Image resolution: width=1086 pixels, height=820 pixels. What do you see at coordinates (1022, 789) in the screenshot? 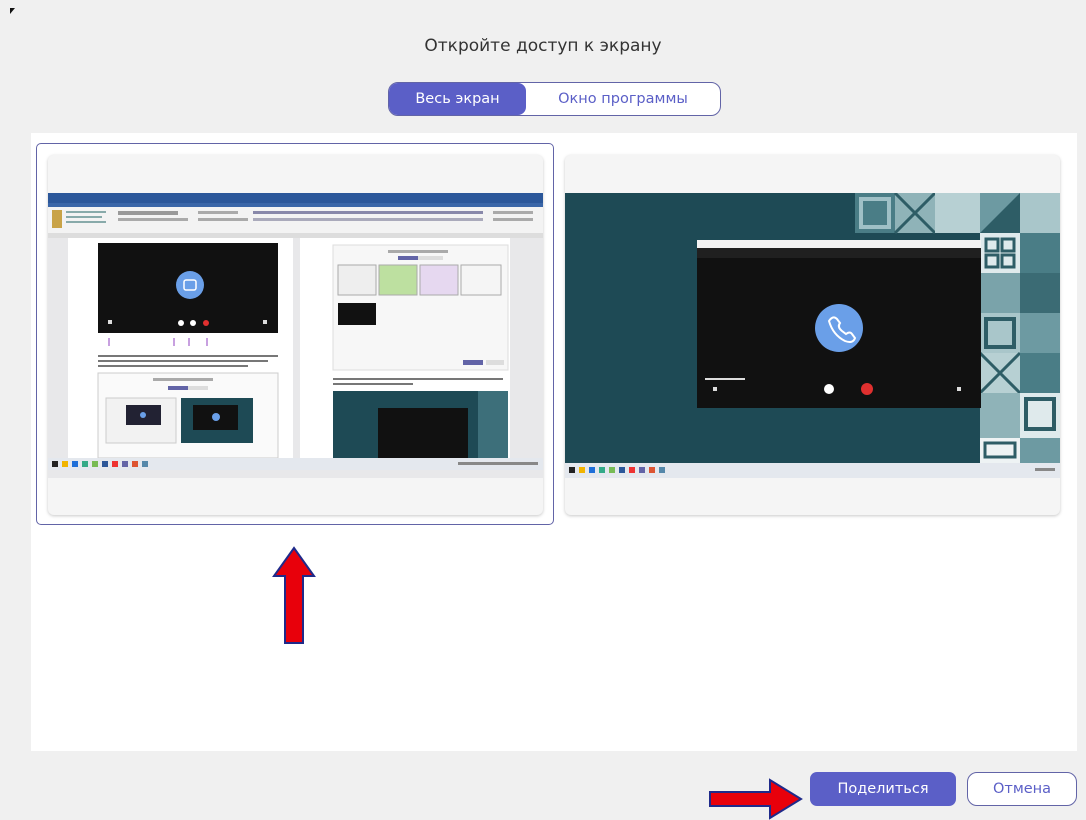
I see `cancel-button: Отмена` at bounding box center [1022, 789].